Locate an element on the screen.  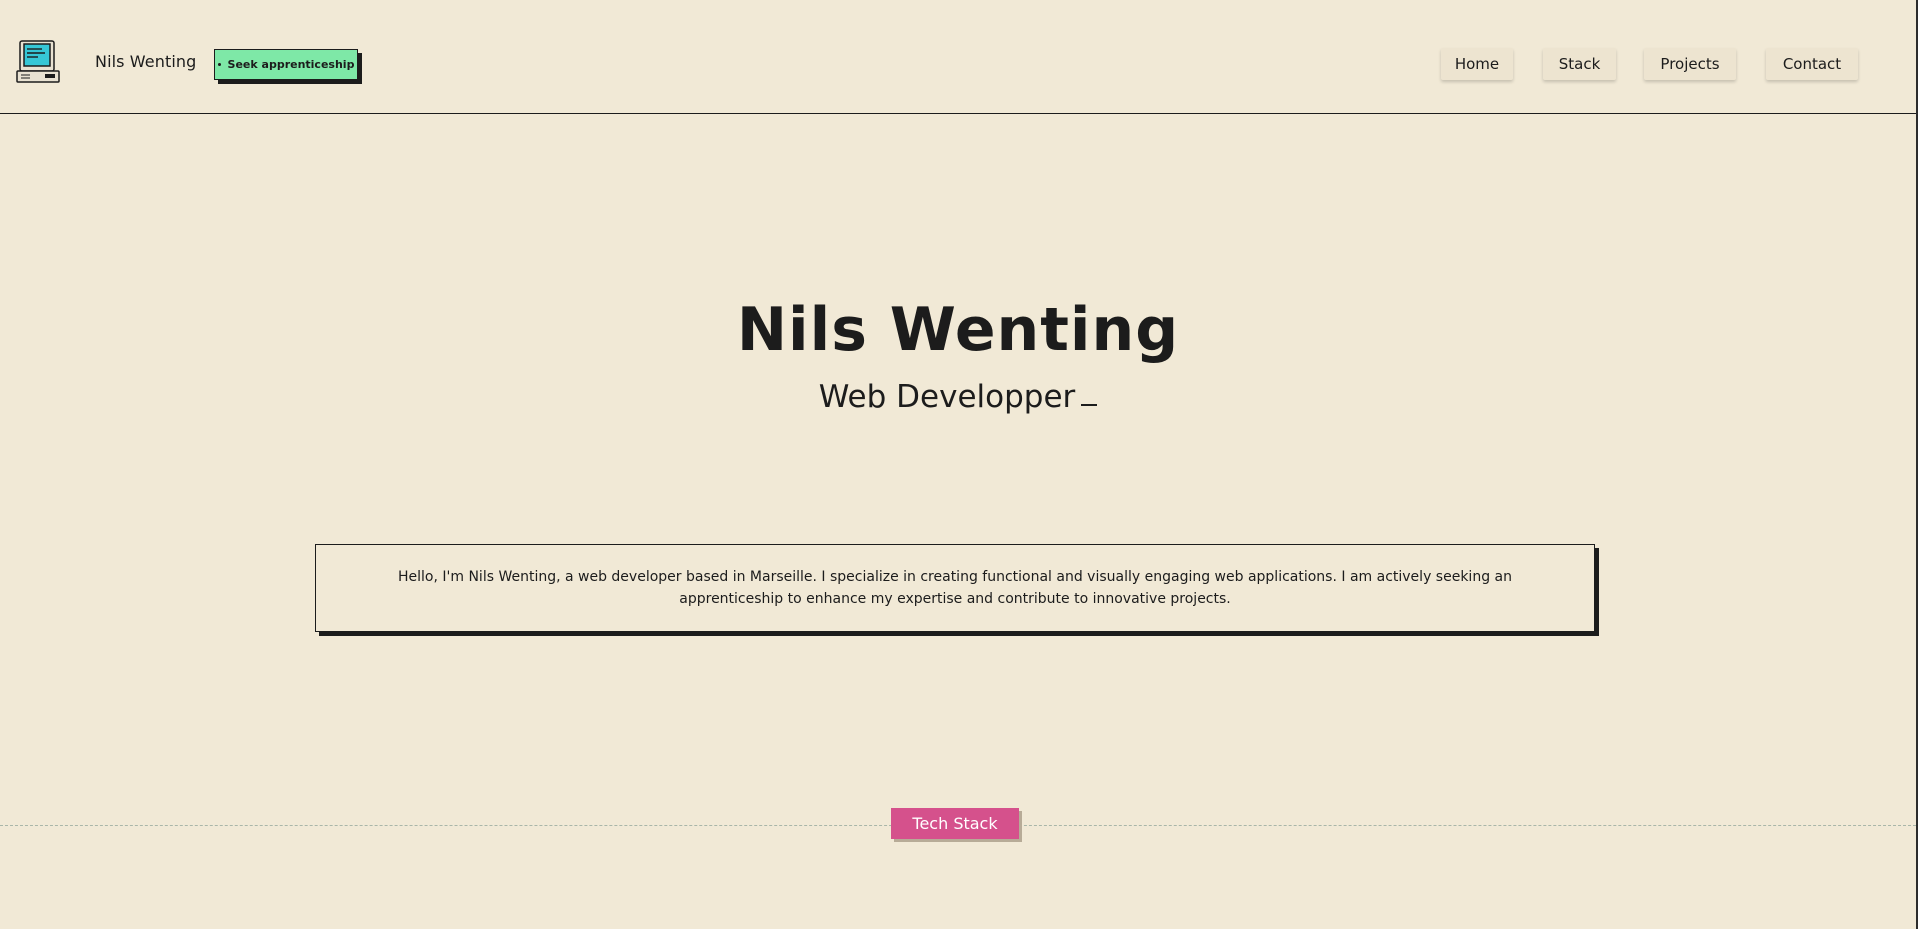
tech-stack-button: Tech Stack is located at coordinates (955, 823).